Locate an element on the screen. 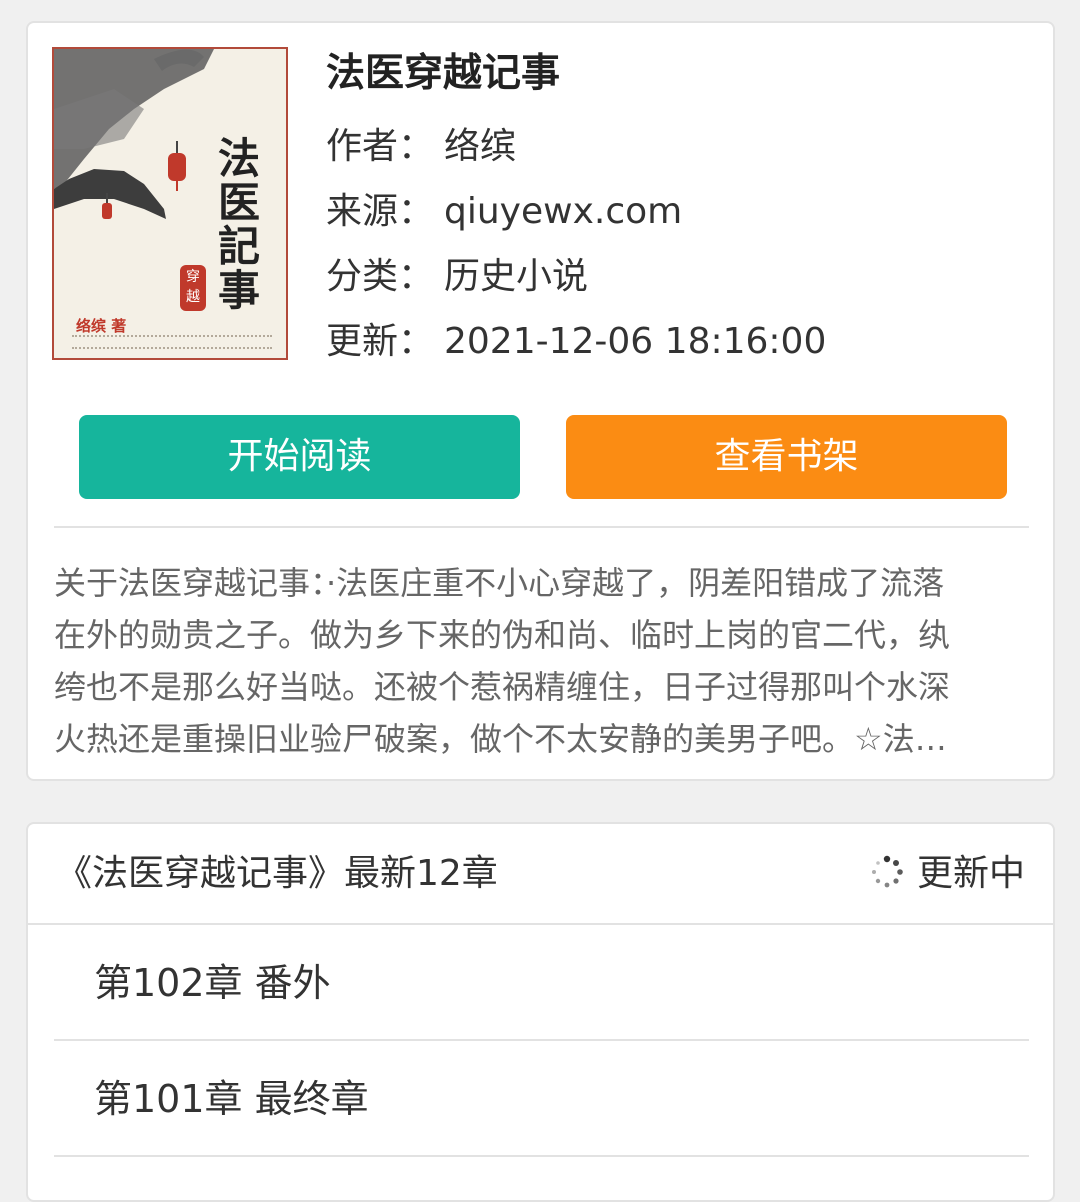 This screenshot has height=1202, width=1080. meta-updated-label: 更新： is located at coordinates (380, 341).